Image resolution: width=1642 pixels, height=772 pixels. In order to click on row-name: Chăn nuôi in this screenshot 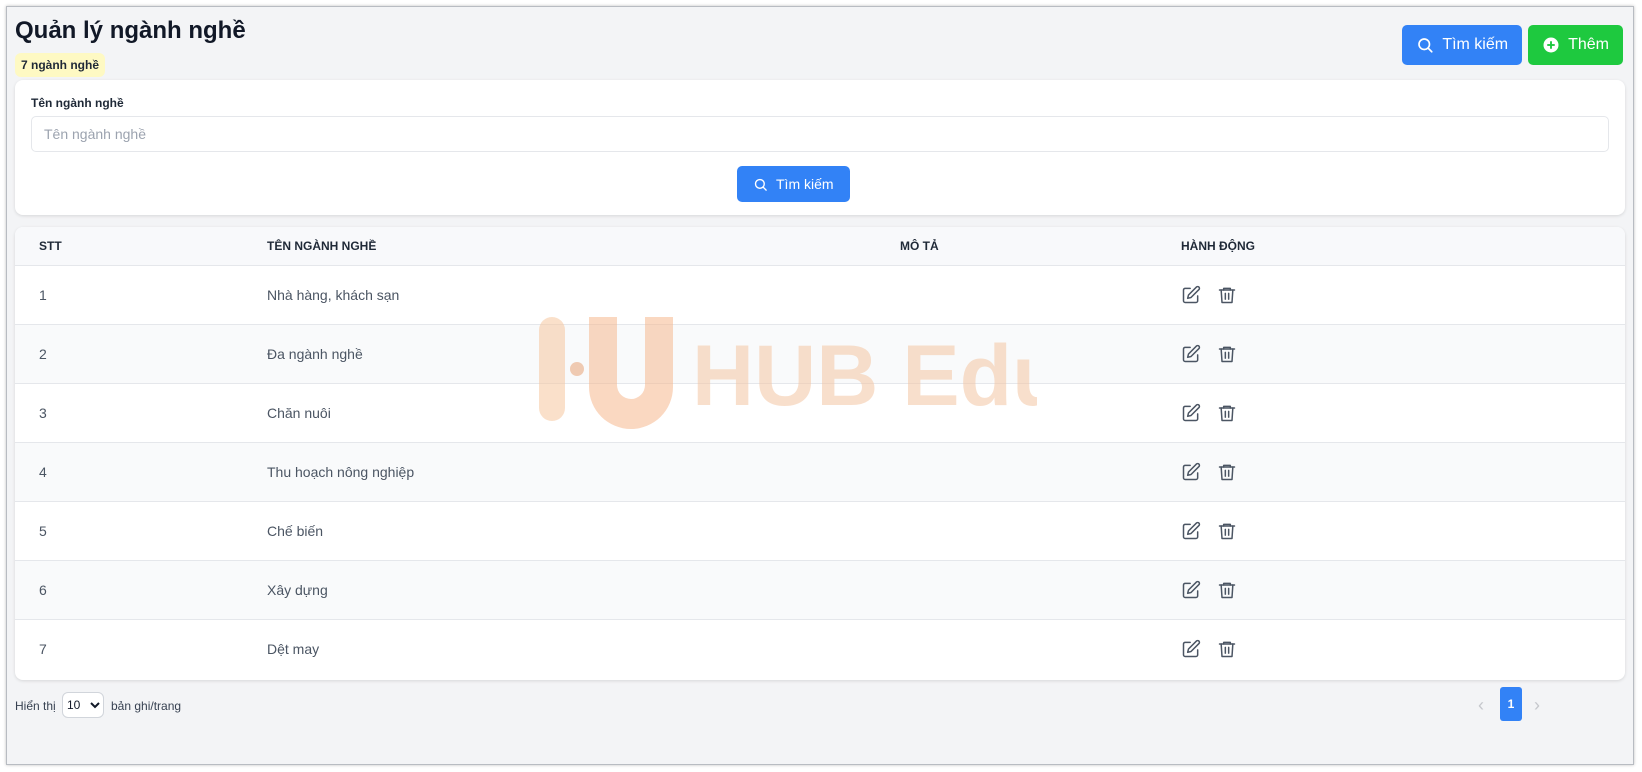, I will do `click(299, 412)`.